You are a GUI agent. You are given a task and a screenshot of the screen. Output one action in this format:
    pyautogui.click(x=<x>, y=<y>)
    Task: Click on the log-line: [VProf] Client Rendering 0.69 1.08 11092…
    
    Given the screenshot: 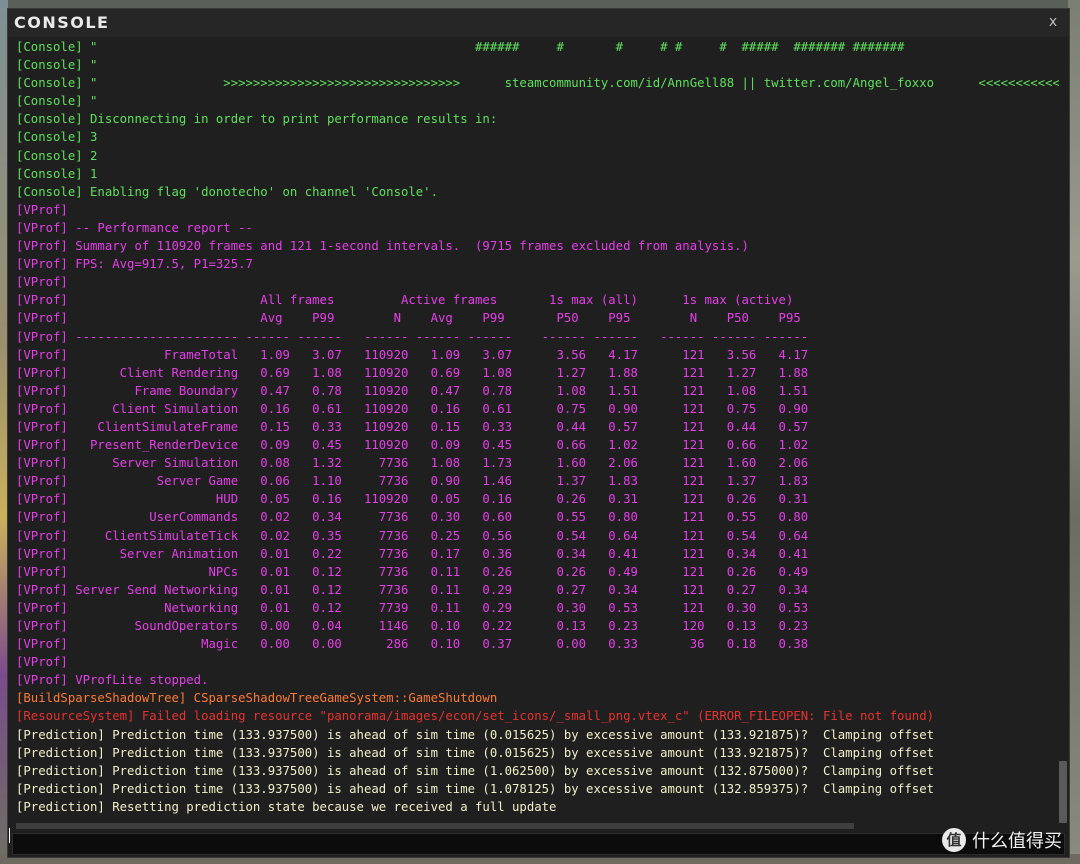 What is the action you would take?
    pyautogui.click(x=412, y=372)
    